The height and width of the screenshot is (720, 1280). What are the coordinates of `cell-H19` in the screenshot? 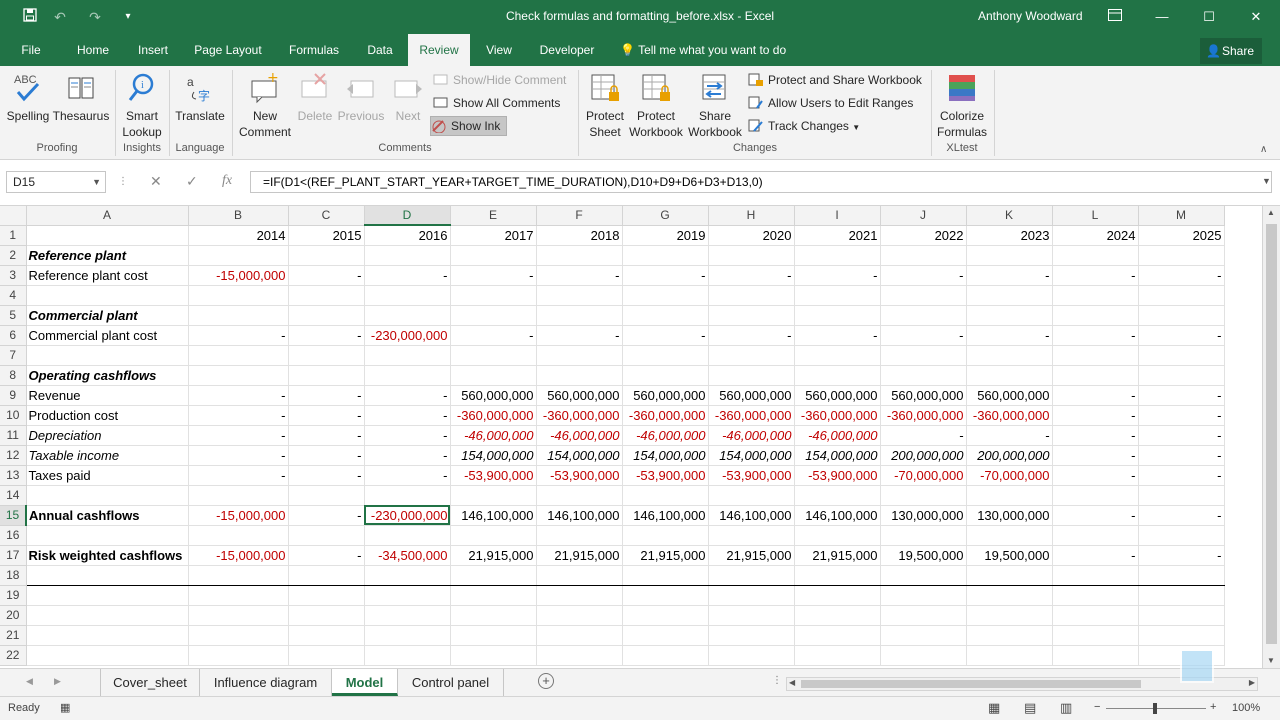 It's located at (751, 595).